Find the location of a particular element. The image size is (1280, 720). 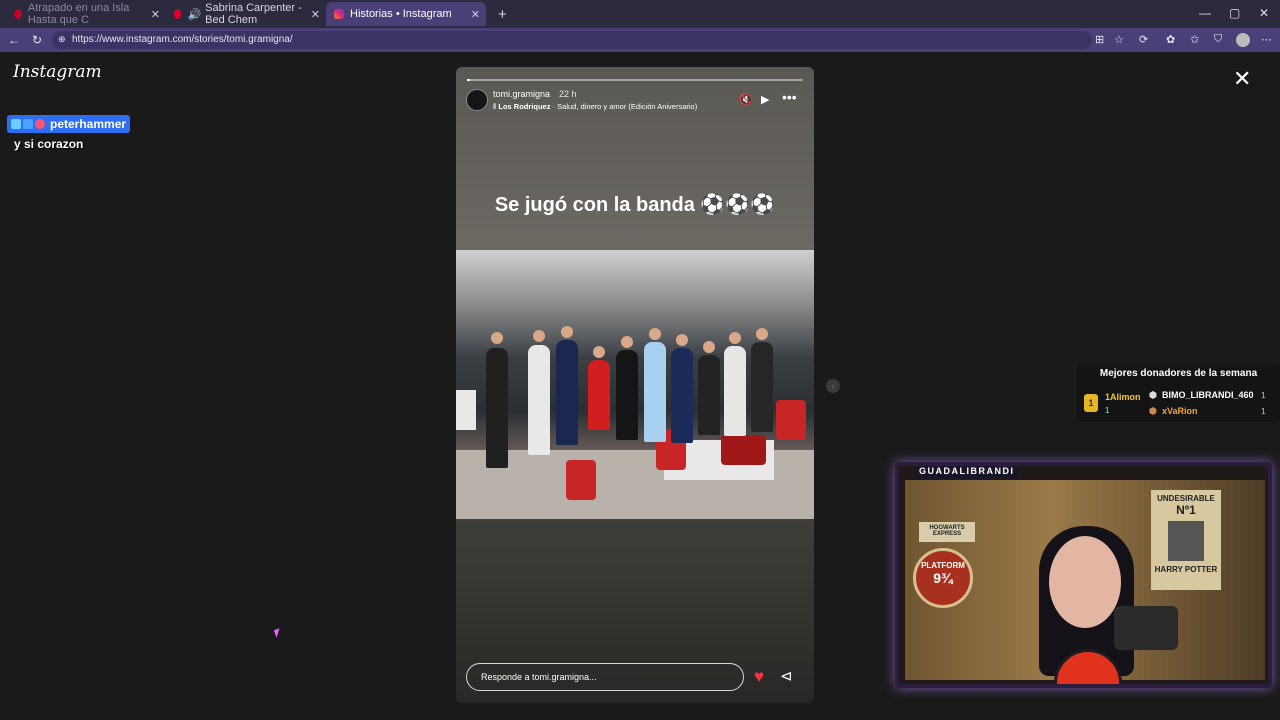

tab-sabrina: 🔊 Sabrina Carpenter - Bed Chem ✕ is located at coordinates (246, 14).